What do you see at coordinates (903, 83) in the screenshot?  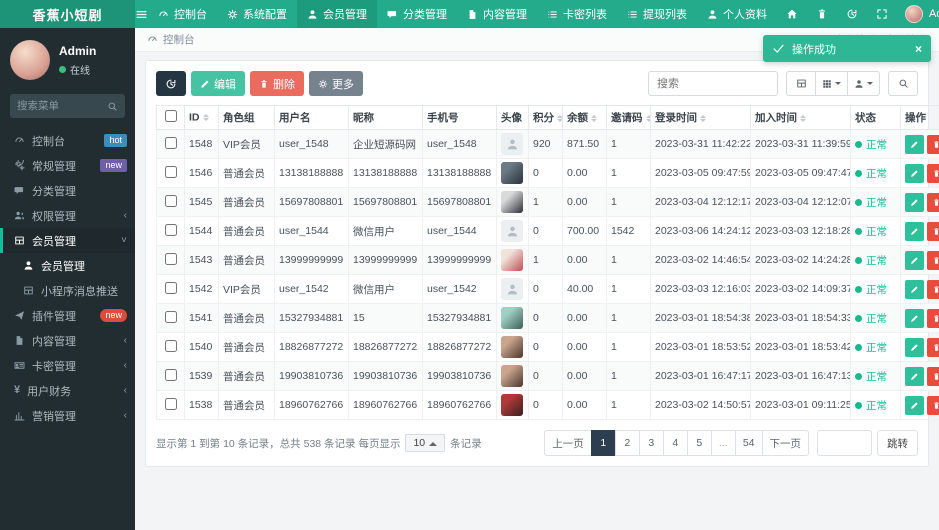 I see `search-toggle-button` at bounding box center [903, 83].